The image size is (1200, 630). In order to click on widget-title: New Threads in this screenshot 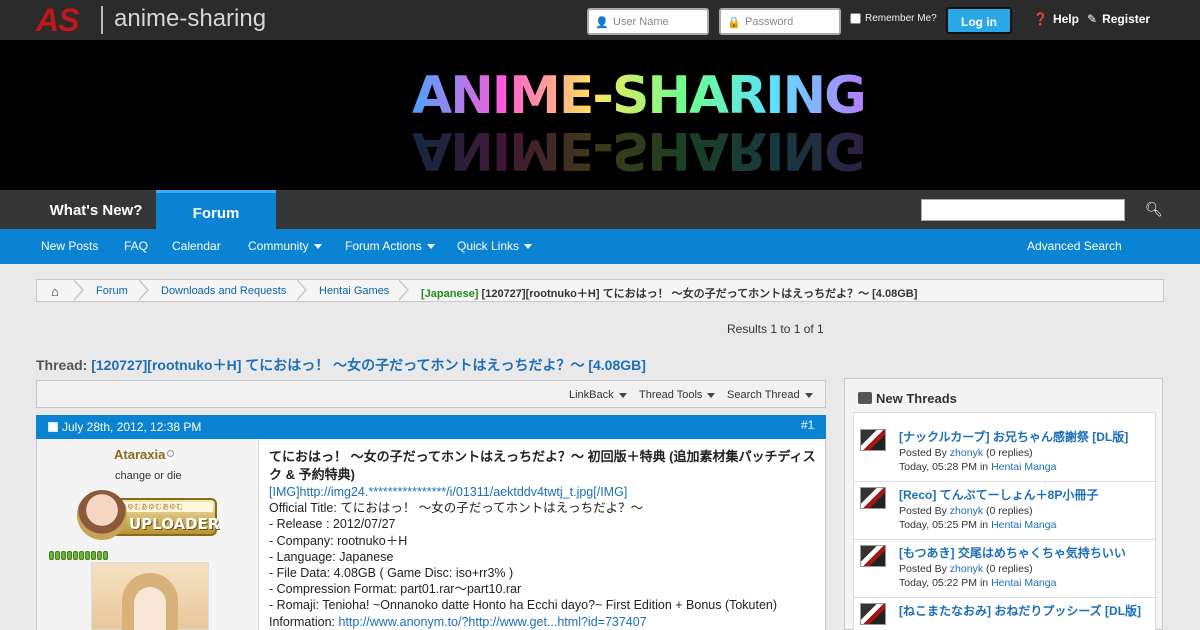, I will do `click(916, 398)`.